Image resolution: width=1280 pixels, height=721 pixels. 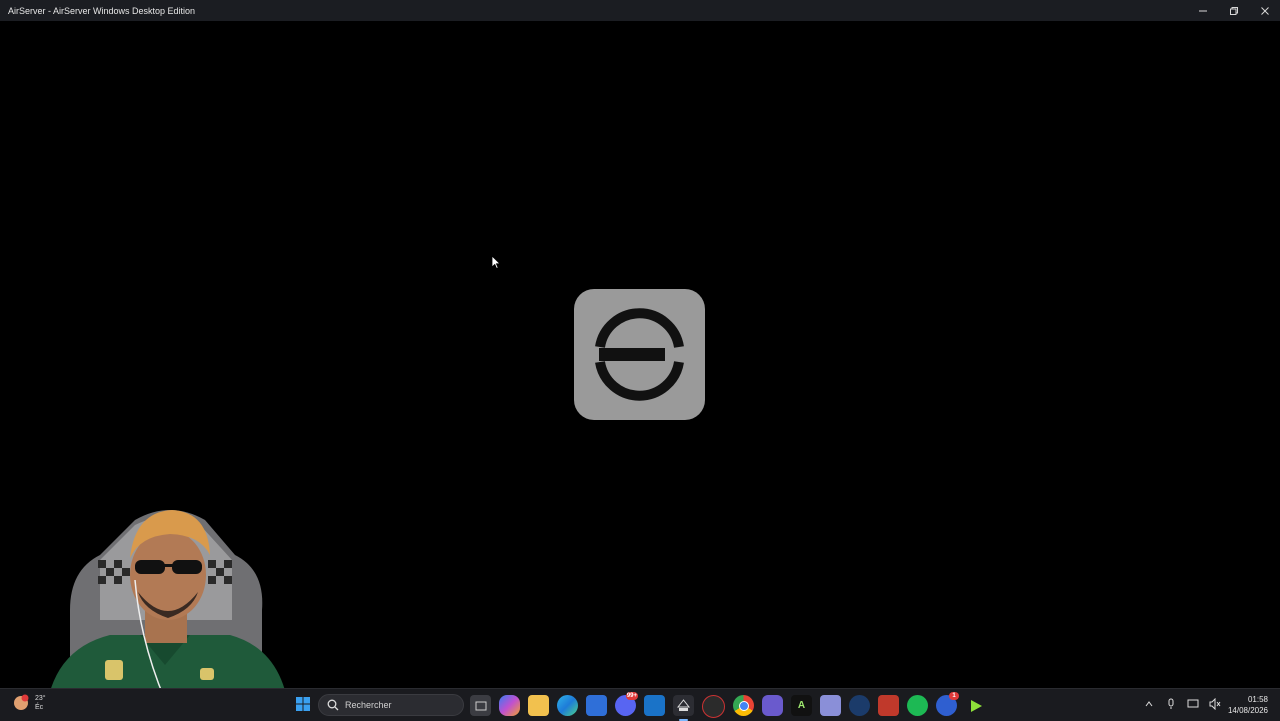 I want to click on microsoft-store-icon, so click(x=596, y=705).